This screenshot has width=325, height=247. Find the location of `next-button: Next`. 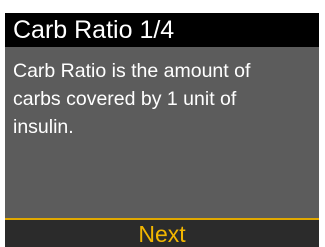

next-button: Next is located at coordinates (162, 233).